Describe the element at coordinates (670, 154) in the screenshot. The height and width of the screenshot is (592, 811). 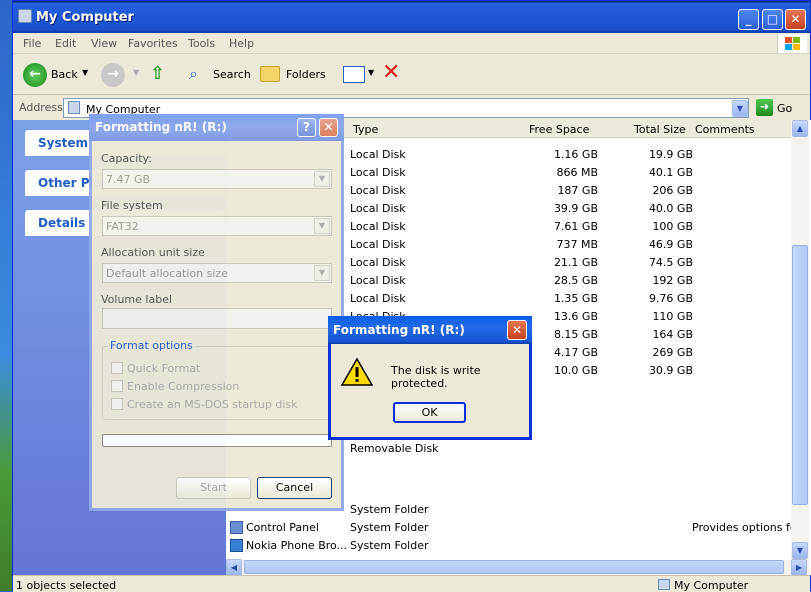
I see `item-total-size: 19.9 GB` at that location.